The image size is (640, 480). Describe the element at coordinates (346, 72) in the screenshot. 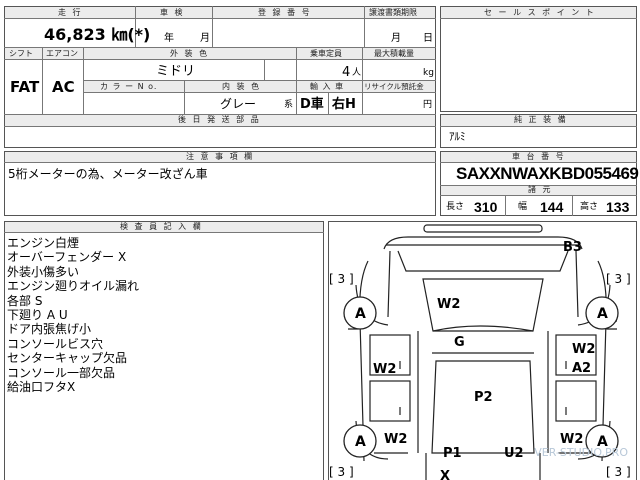

I see `capacity-value: 4` at that location.